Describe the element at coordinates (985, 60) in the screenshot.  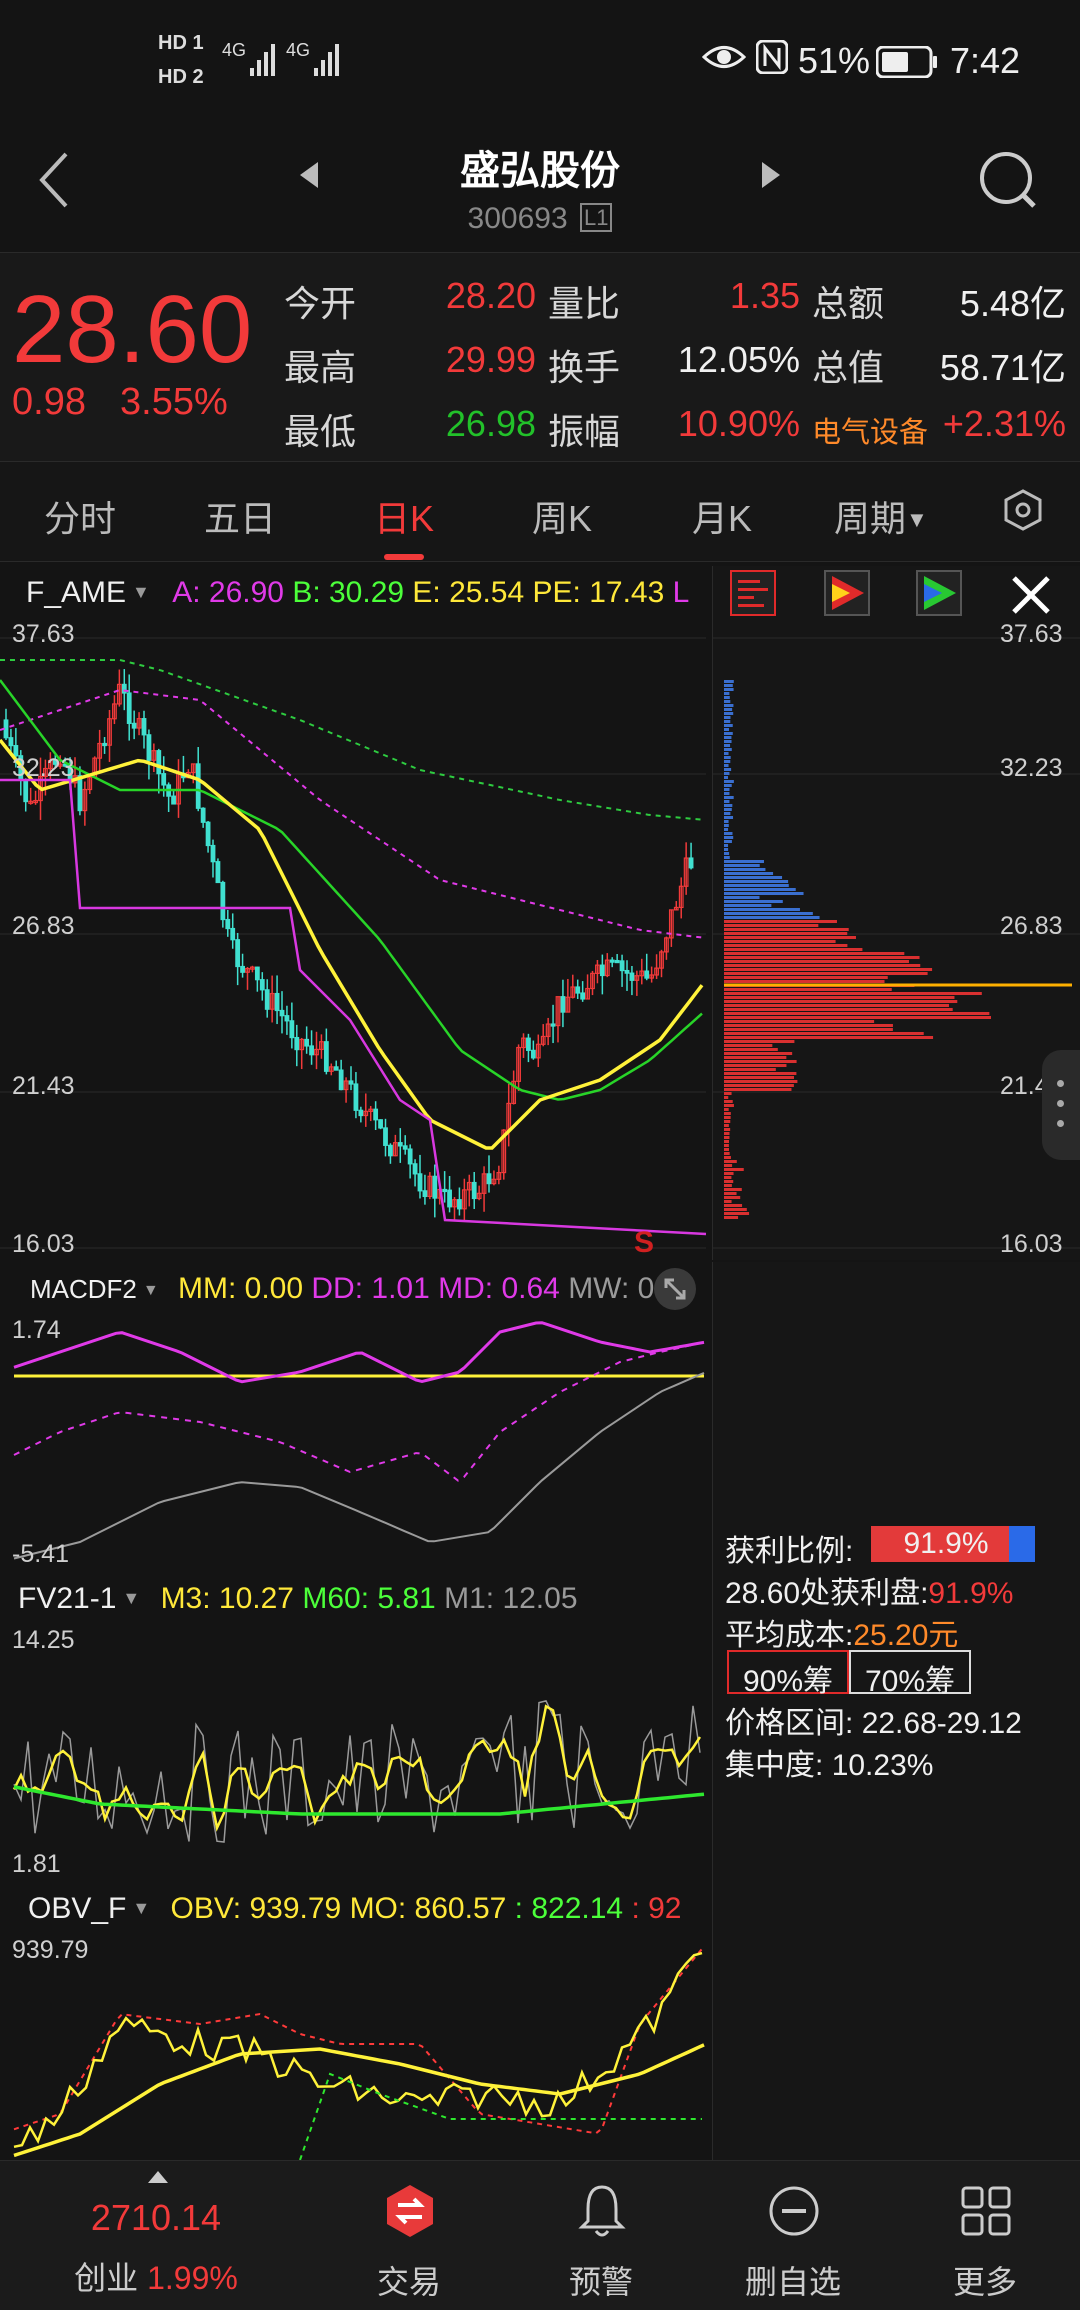
I see `clock: 7:42` at that location.